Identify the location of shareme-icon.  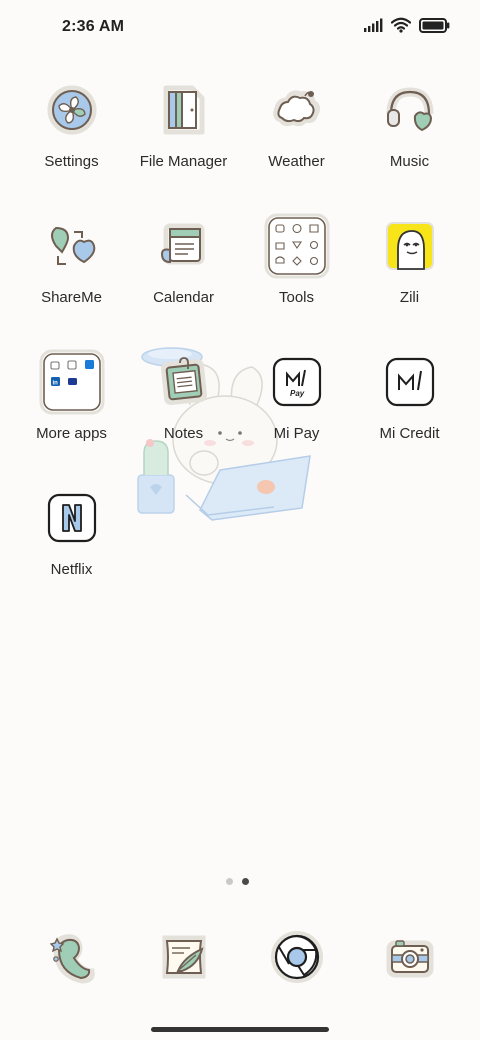
(72, 246).